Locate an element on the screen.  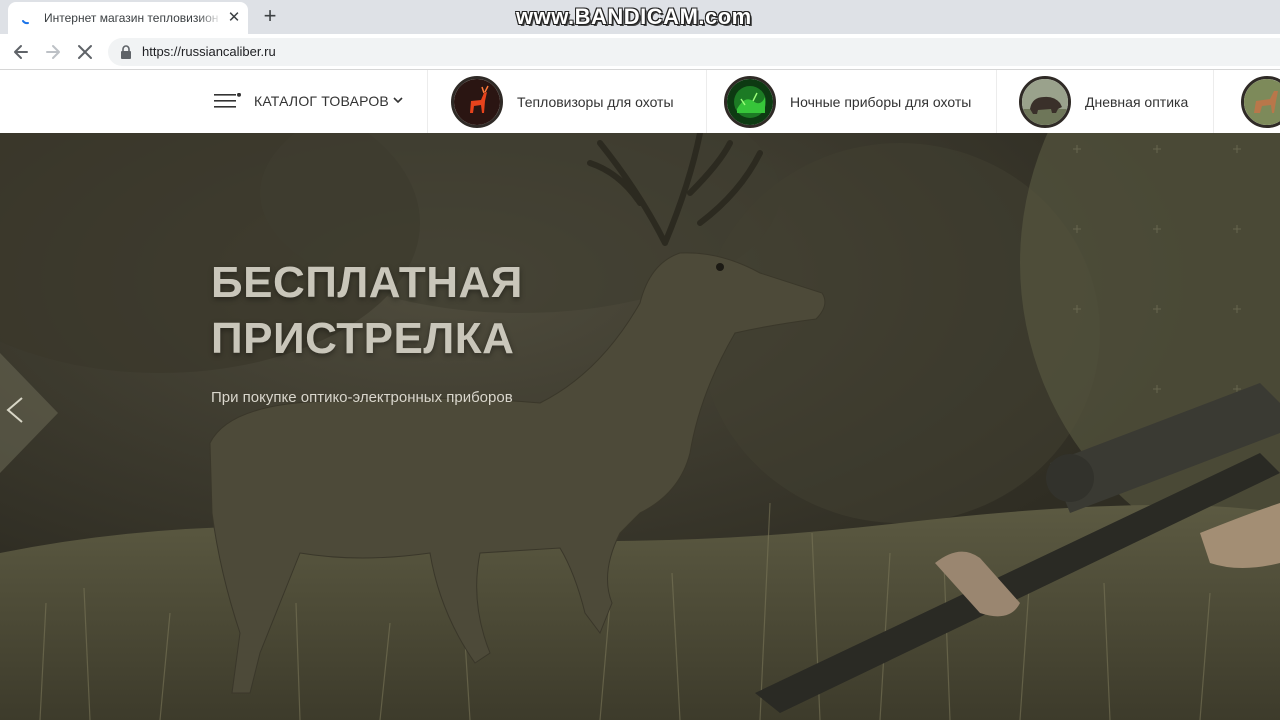
category-day-optics: Дневная оптика is located at coordinates (1114, 102).